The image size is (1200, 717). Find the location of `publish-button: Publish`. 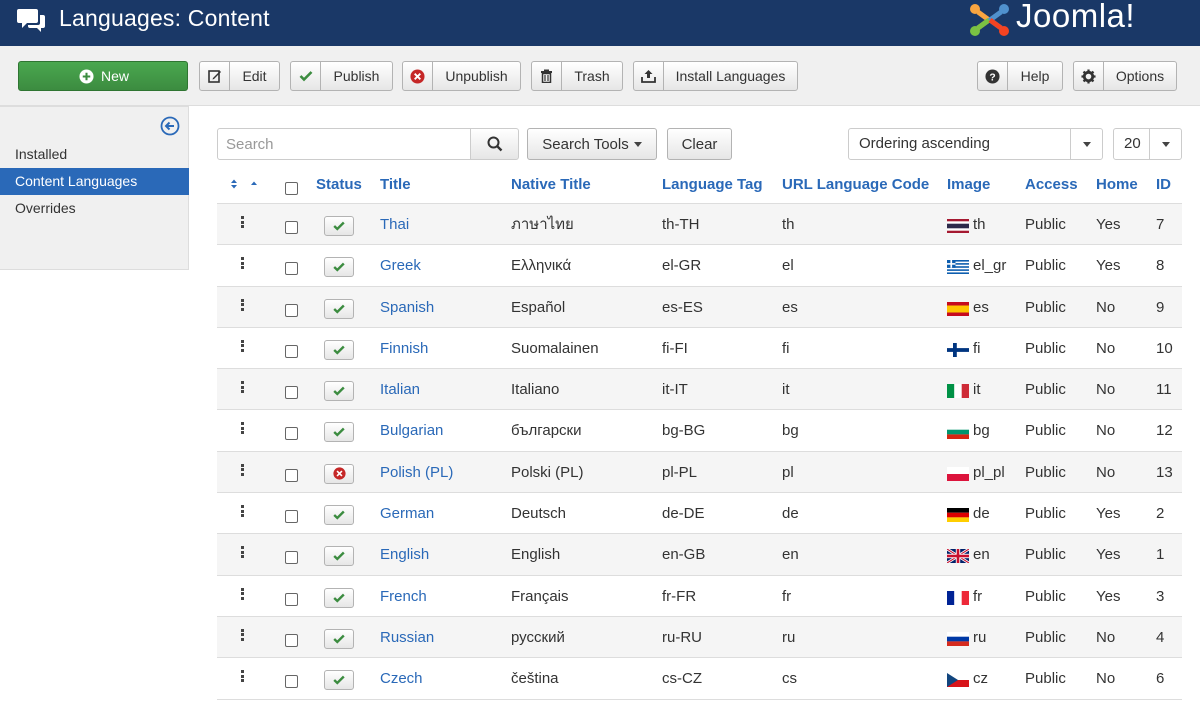

publish-button: Publish is located at coordinates (341, 76).